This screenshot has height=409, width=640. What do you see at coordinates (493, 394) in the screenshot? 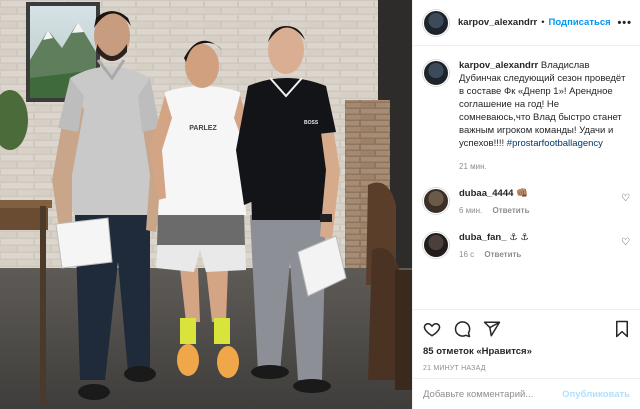
I see `add-comment-input` at bounding box center [493, 394].